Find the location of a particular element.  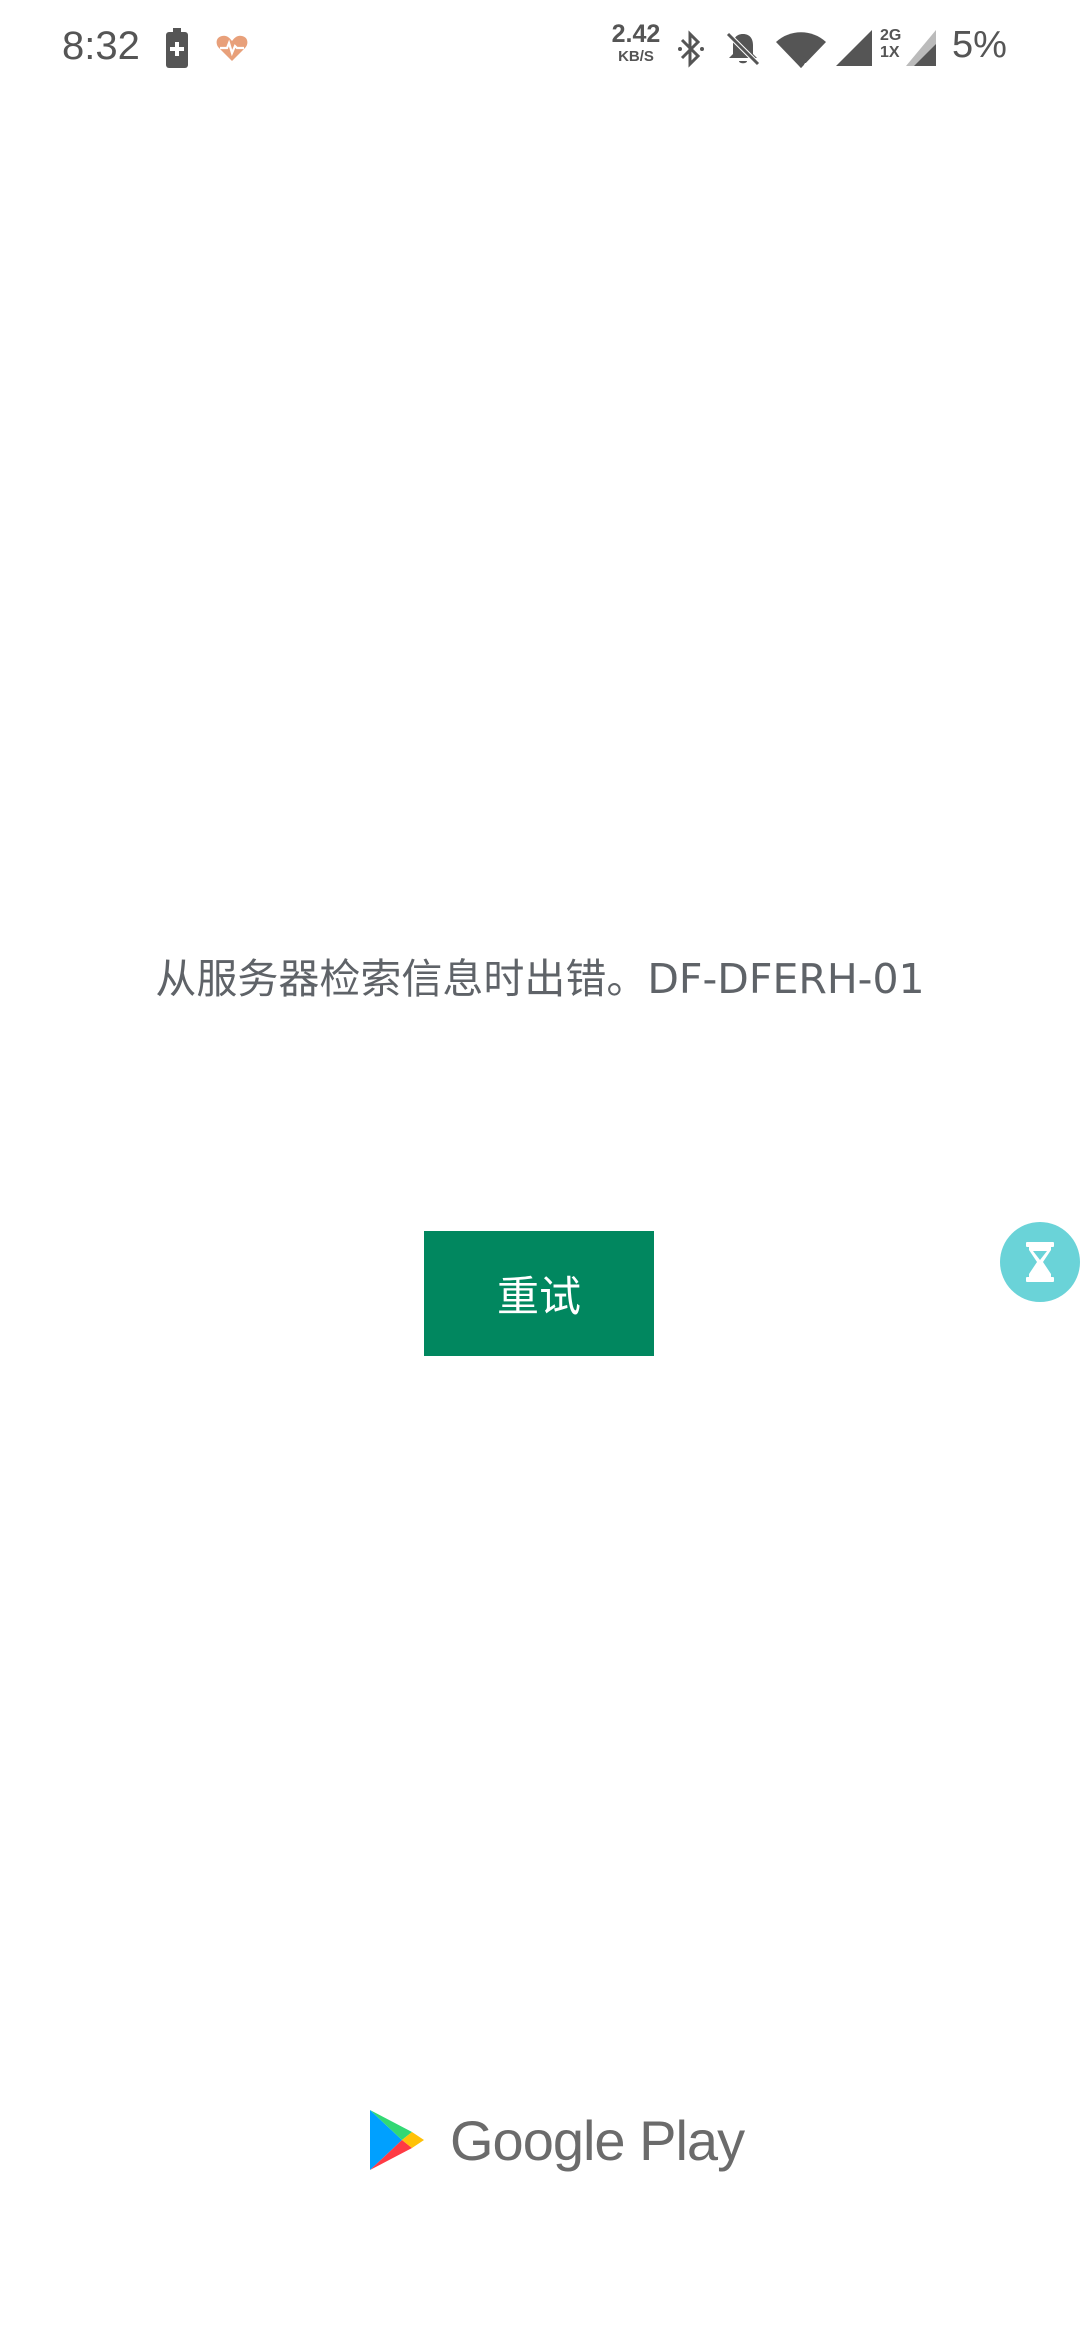

health-heart-icon is located at coordinates (232, 48).